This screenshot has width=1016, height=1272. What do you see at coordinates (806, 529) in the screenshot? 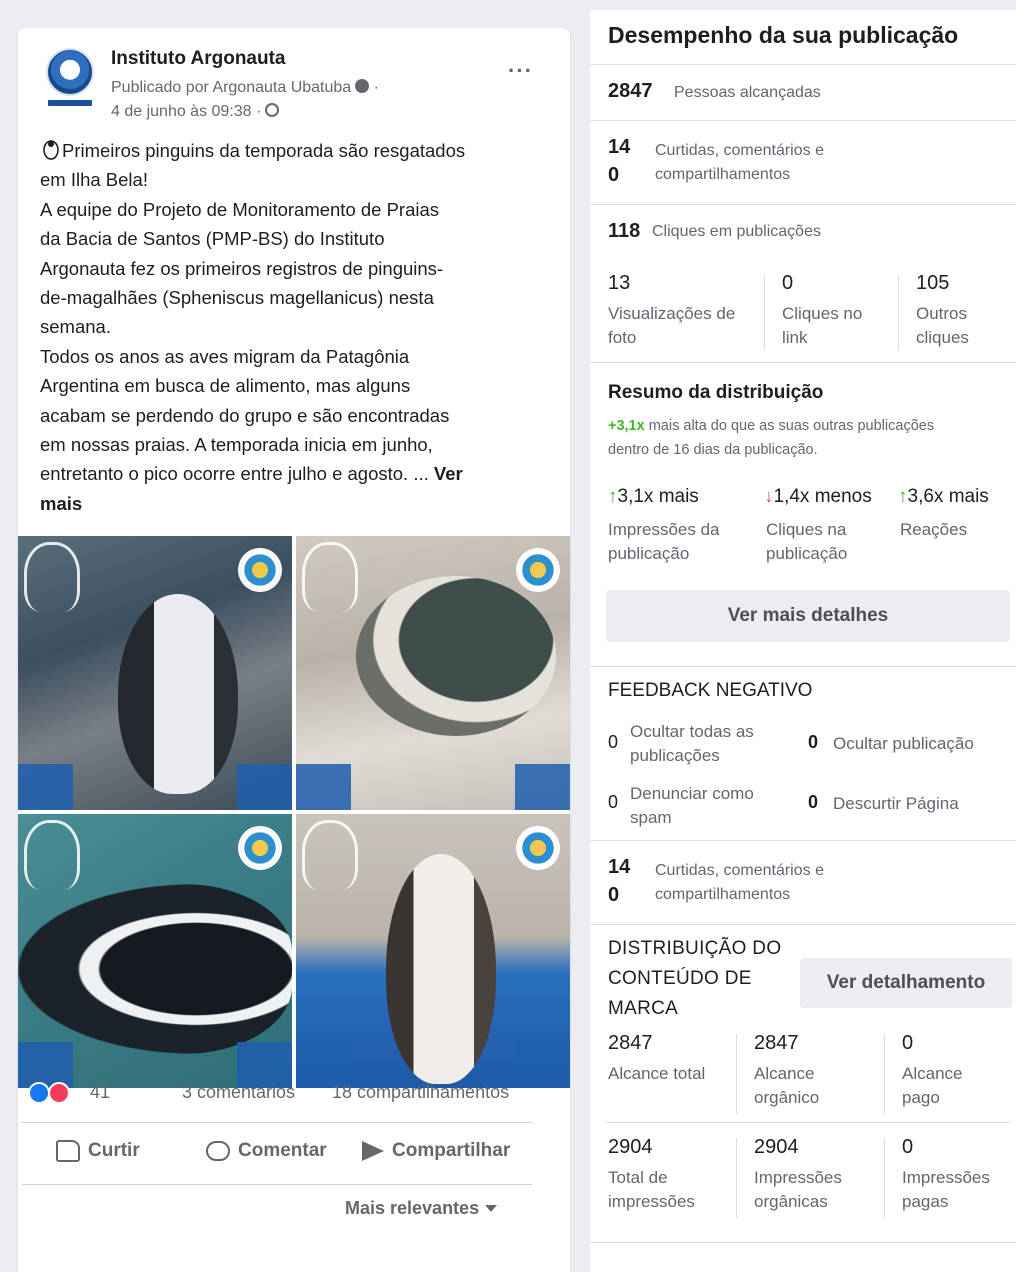
I see `clicks-metric-label-a: Cliques na` at bounding box center [806, 529].